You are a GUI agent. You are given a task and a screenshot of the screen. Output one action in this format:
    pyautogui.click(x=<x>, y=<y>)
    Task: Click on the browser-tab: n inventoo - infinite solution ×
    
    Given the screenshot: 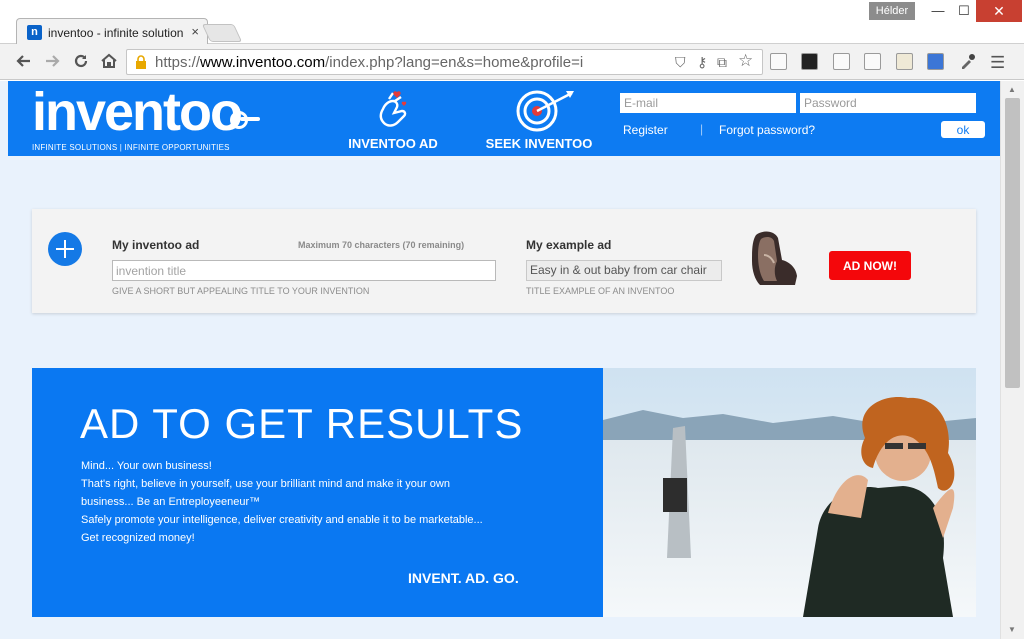 What is the action you would take?
    pyautogui.click(x=112, y=31)
    